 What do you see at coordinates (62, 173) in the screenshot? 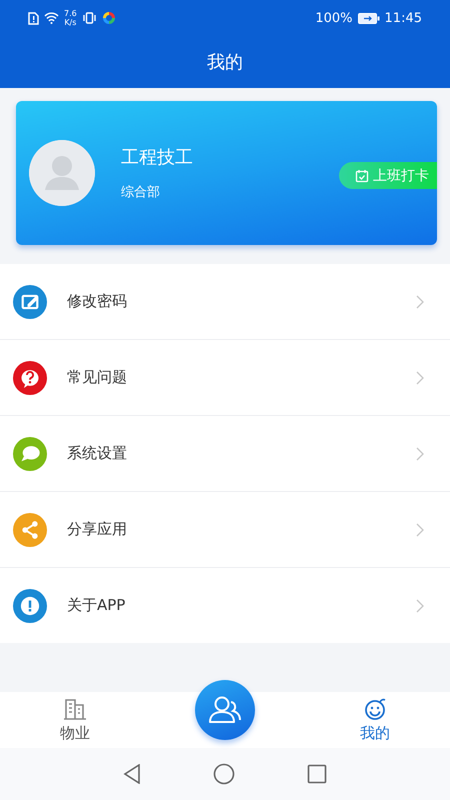
I see `avatar-icon` at bounding box center [62, 173].